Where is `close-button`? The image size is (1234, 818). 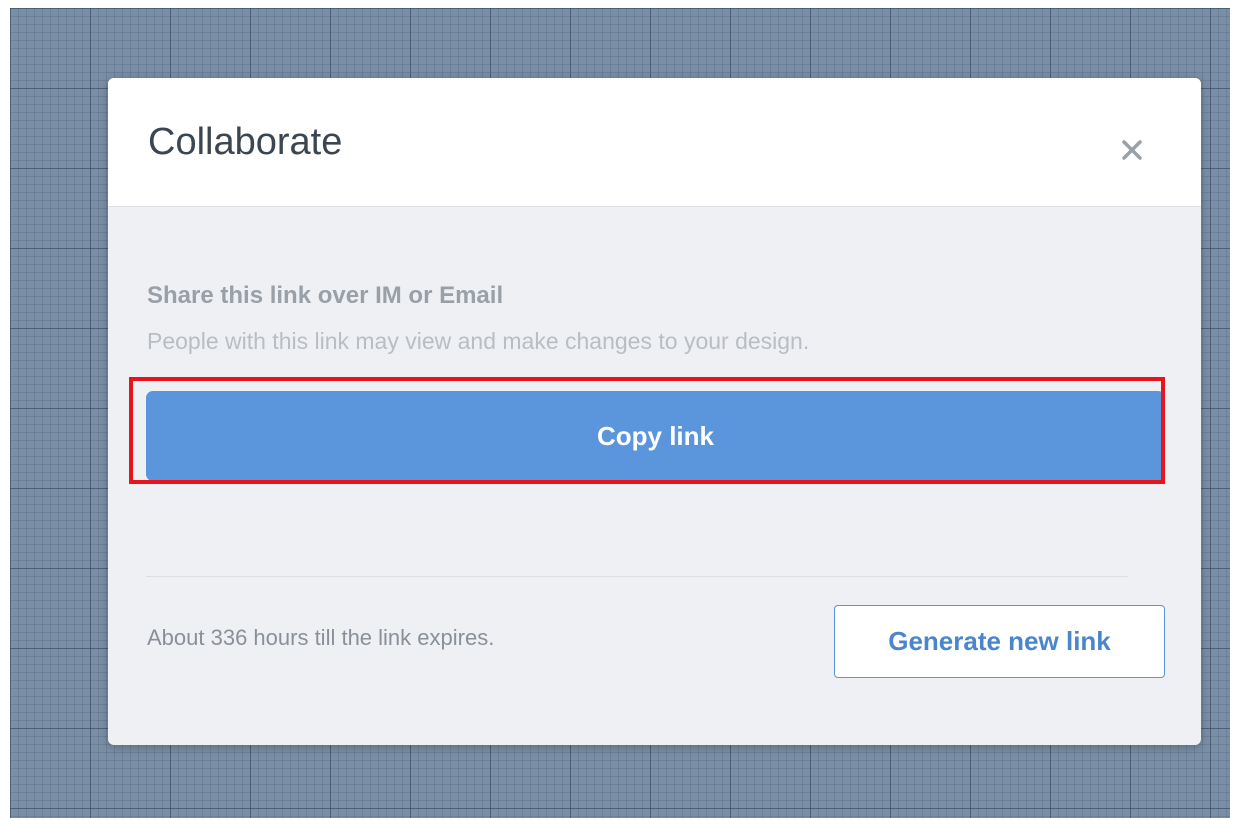
close-button is located at coordinates (1132, 150).